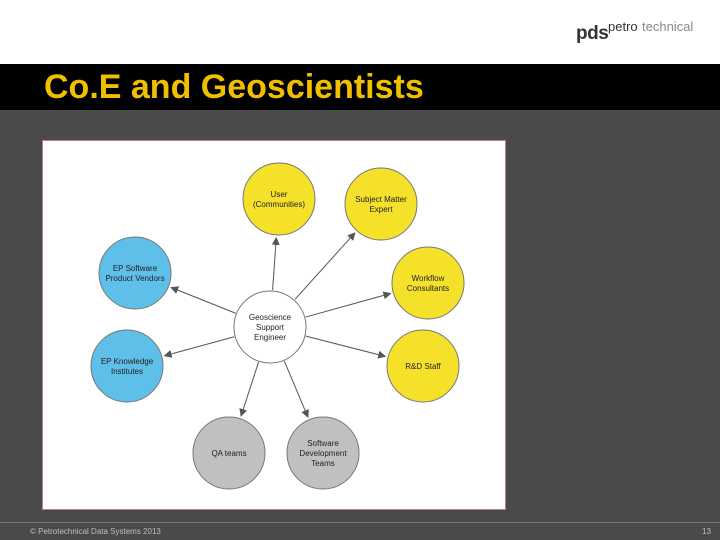 The height and width of the screenshot is (540, 720). I want to click on node-epki-label: EP Knowledge, so click(127, 361).